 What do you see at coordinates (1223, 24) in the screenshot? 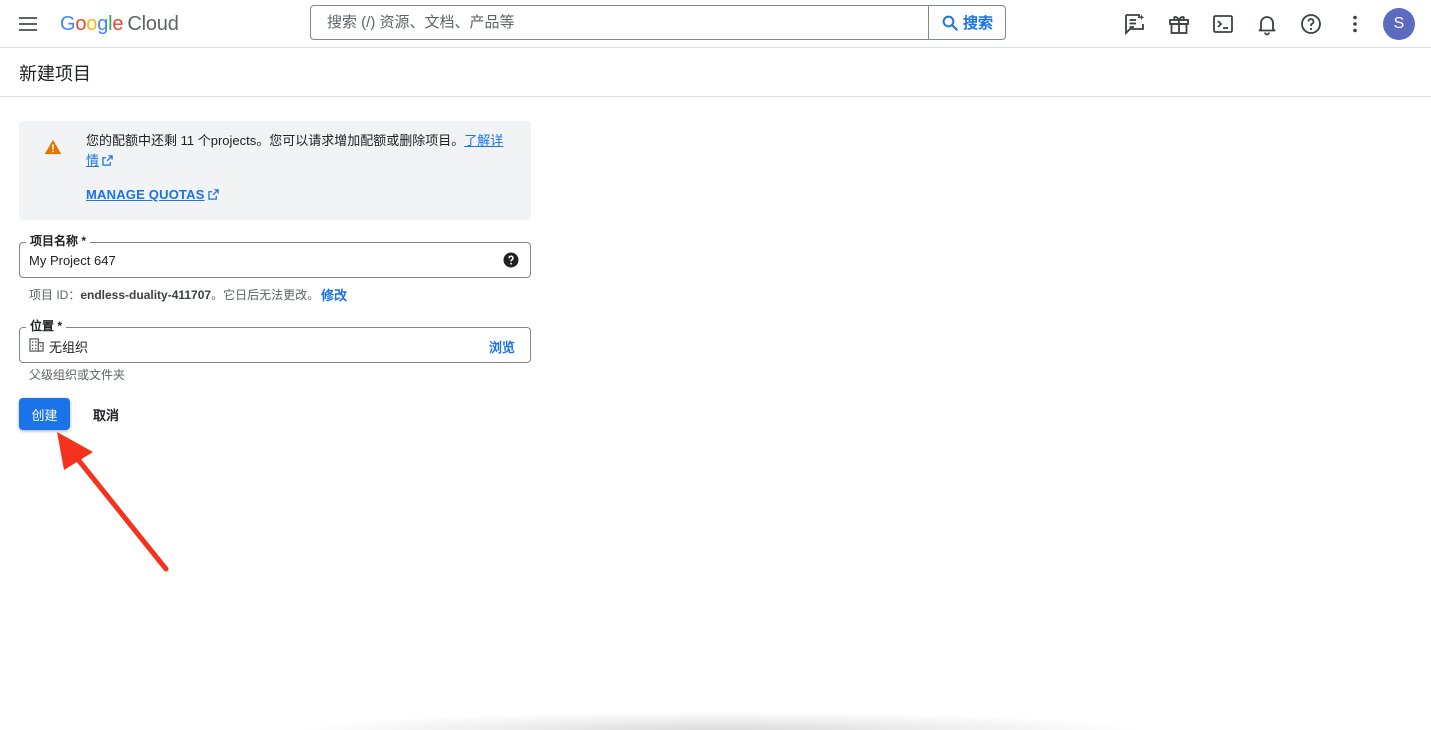
I see `cloud-shell-icon` at bounding box center [1223, 24].